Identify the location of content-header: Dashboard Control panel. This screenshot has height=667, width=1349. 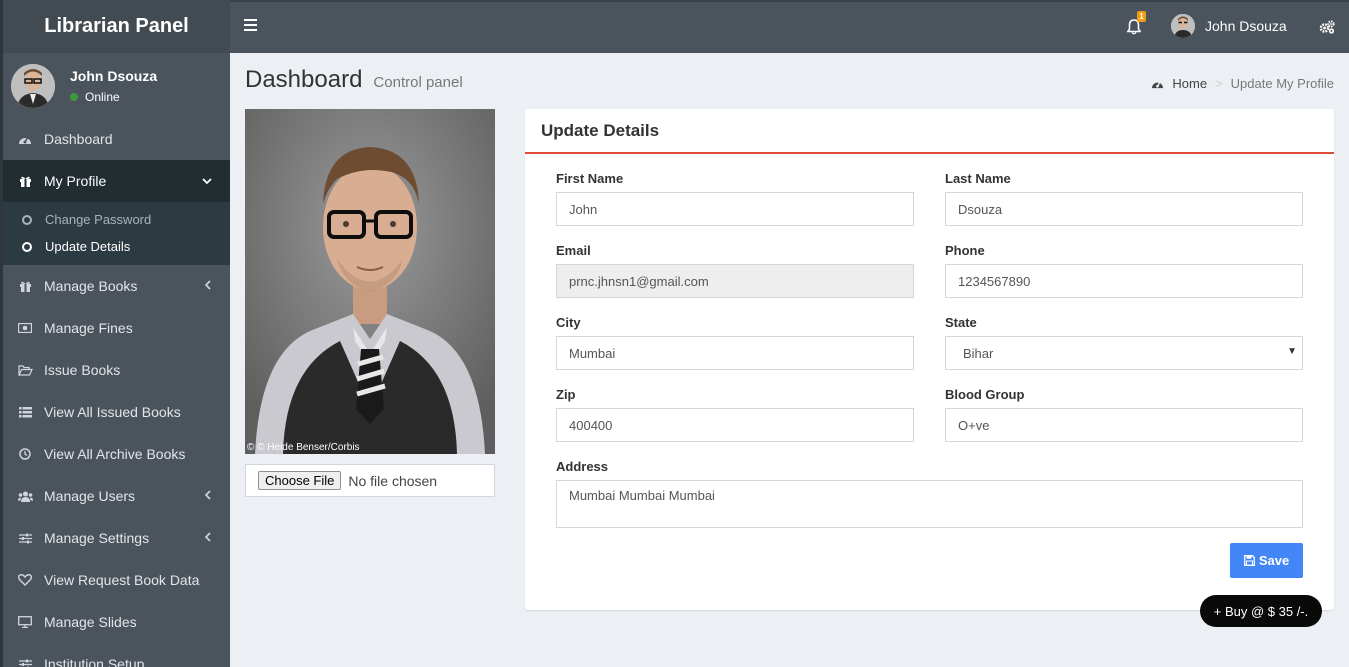
(354, 80).